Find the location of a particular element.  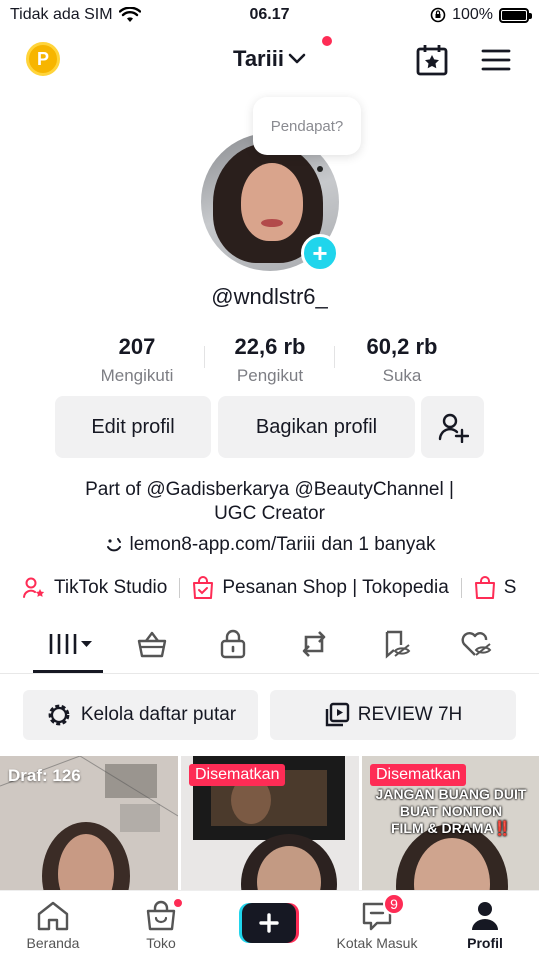

bookmark-hidden-icon is located at coordinates (398, 644).